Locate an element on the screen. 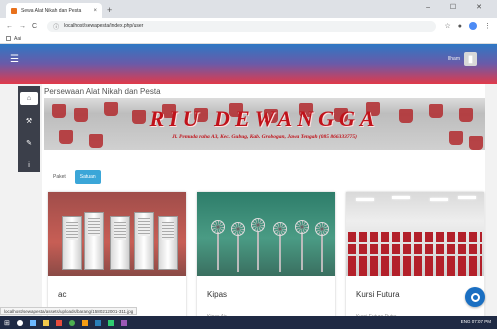  search-icon is located at coordinates (19, 322).